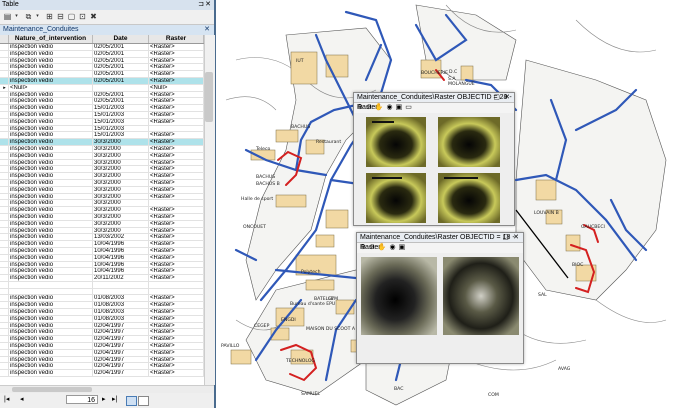 This screenshot has height=410, width=680. I want to click on cell-date: 10/04/1996, so click(121, 271).